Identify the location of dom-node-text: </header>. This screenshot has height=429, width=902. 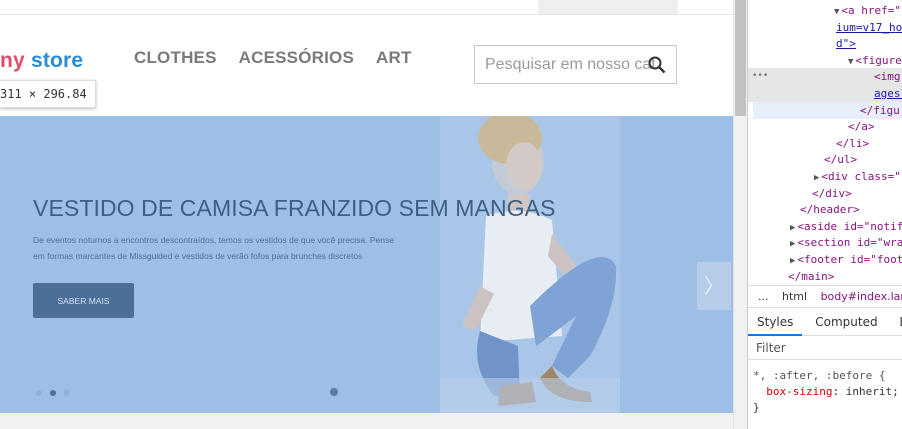
(830, 210).